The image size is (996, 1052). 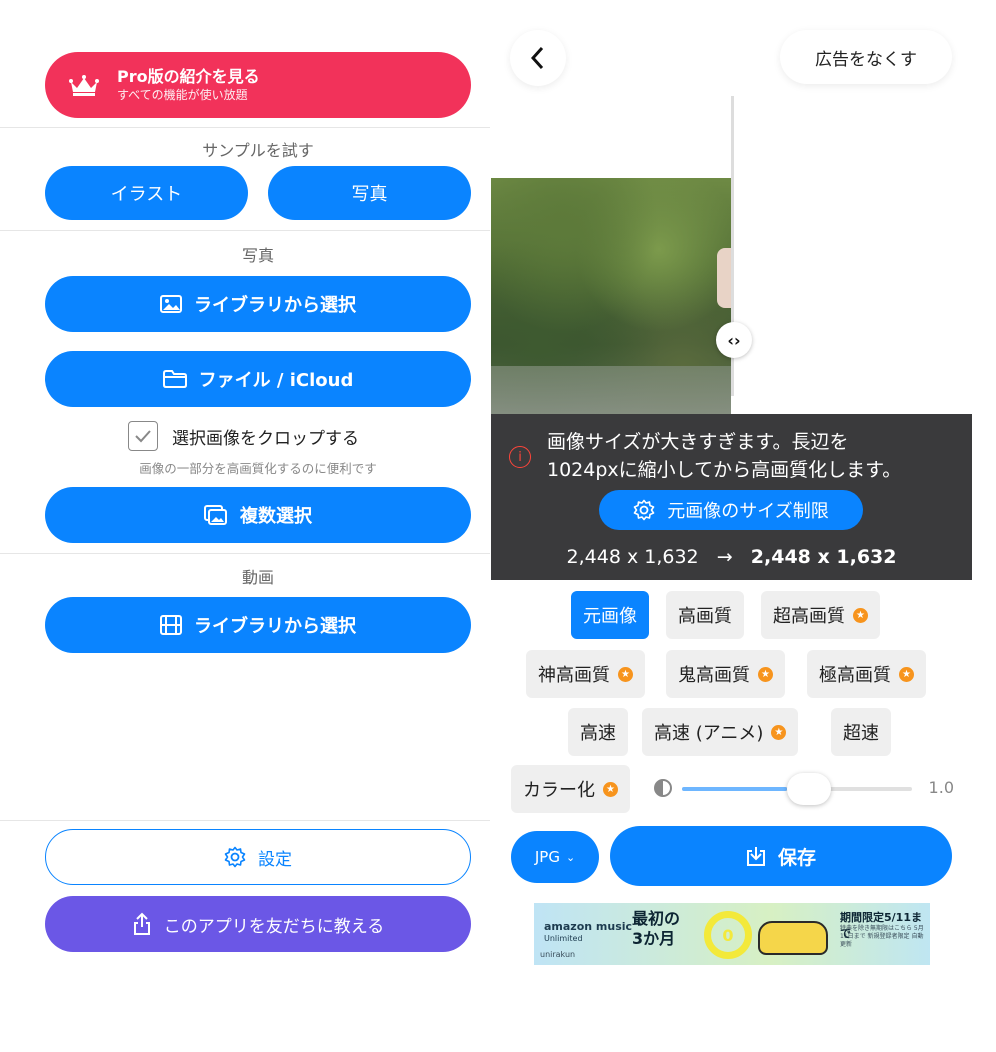 What do you see at coordinates (709, 733) in the screenshot?
I see `chip-label: 高速 (アニメ)` at bounding box center [709, 733].